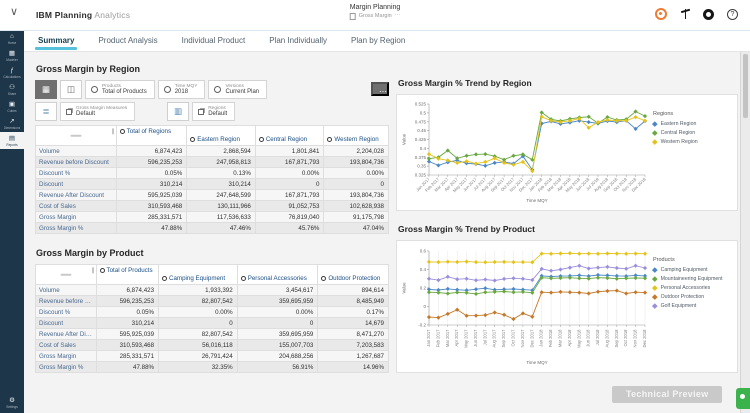  What do you see at coordinates (289, 217) in the screenshot?
I see `cell: 76,819,040` at bounding box center [289, 217].